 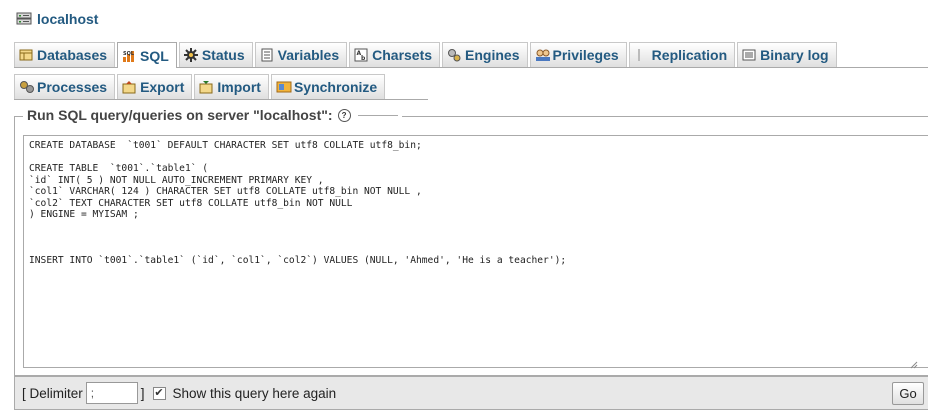 What do you see at coordinates (154, 55) in the screenshot?
I see `tab-label: SQL` at bounding box center [154, 55].